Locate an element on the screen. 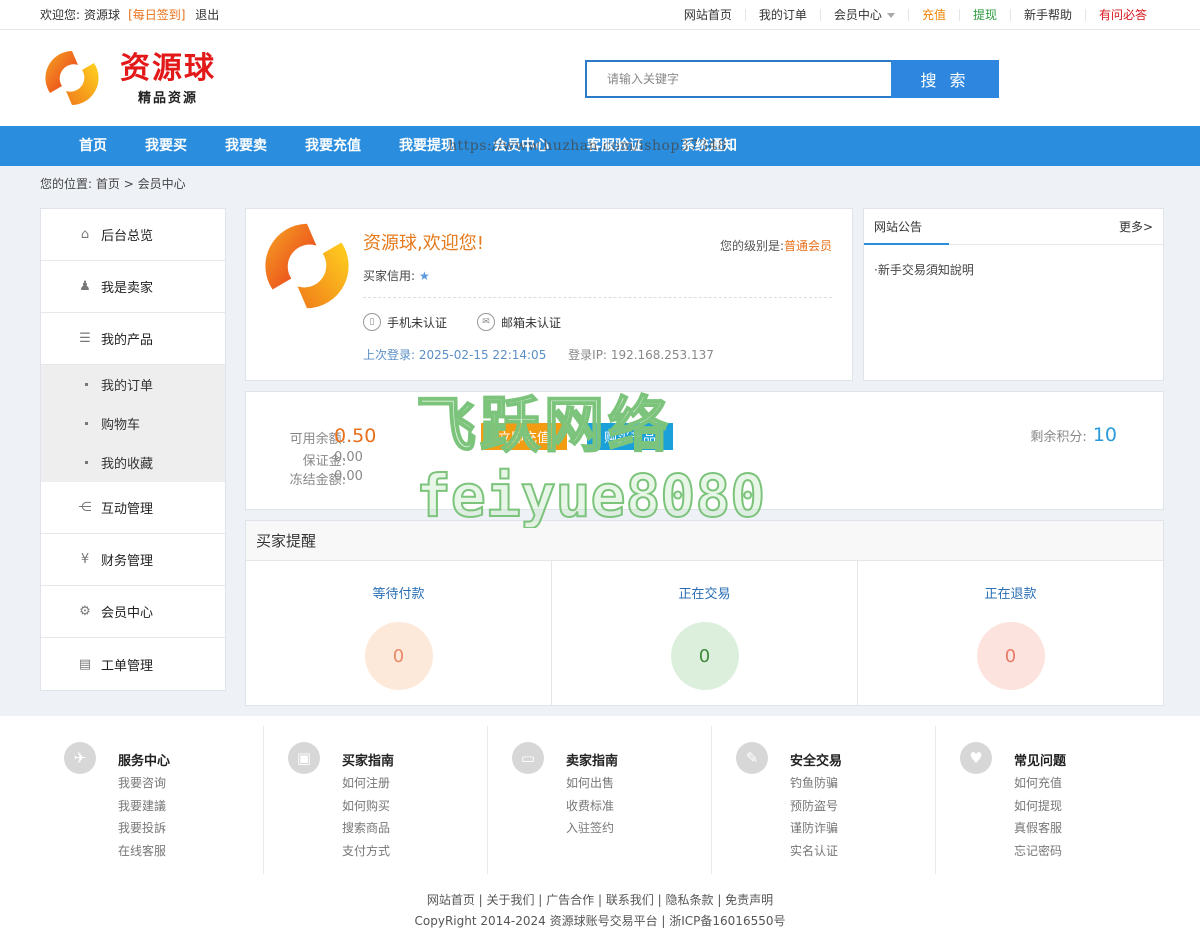  reminder-count: 0 is located at coordinates (398, 656).